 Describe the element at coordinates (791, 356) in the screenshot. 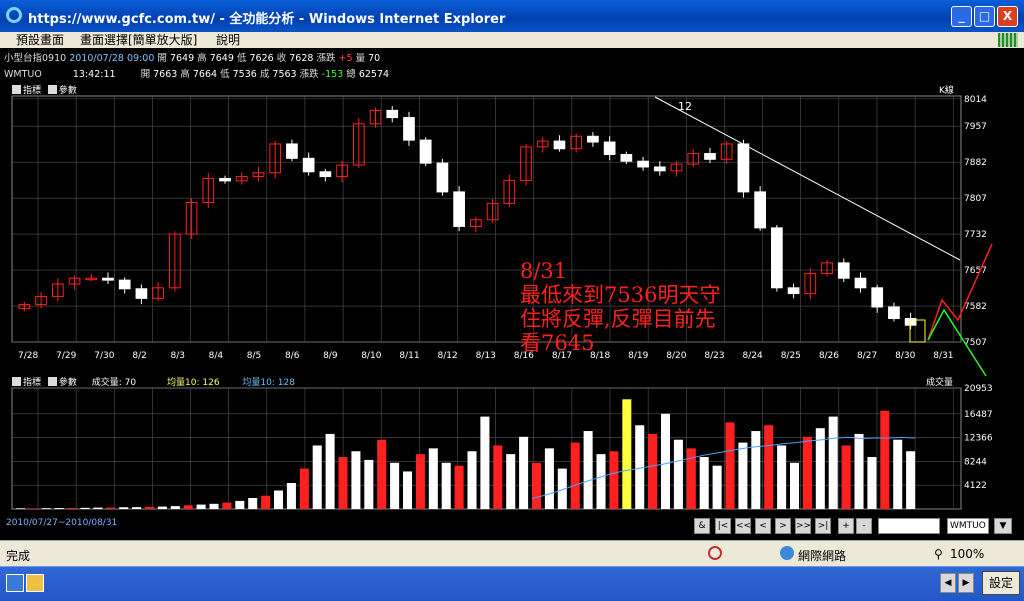

I see `x-tick-label: 8/25` at that location.